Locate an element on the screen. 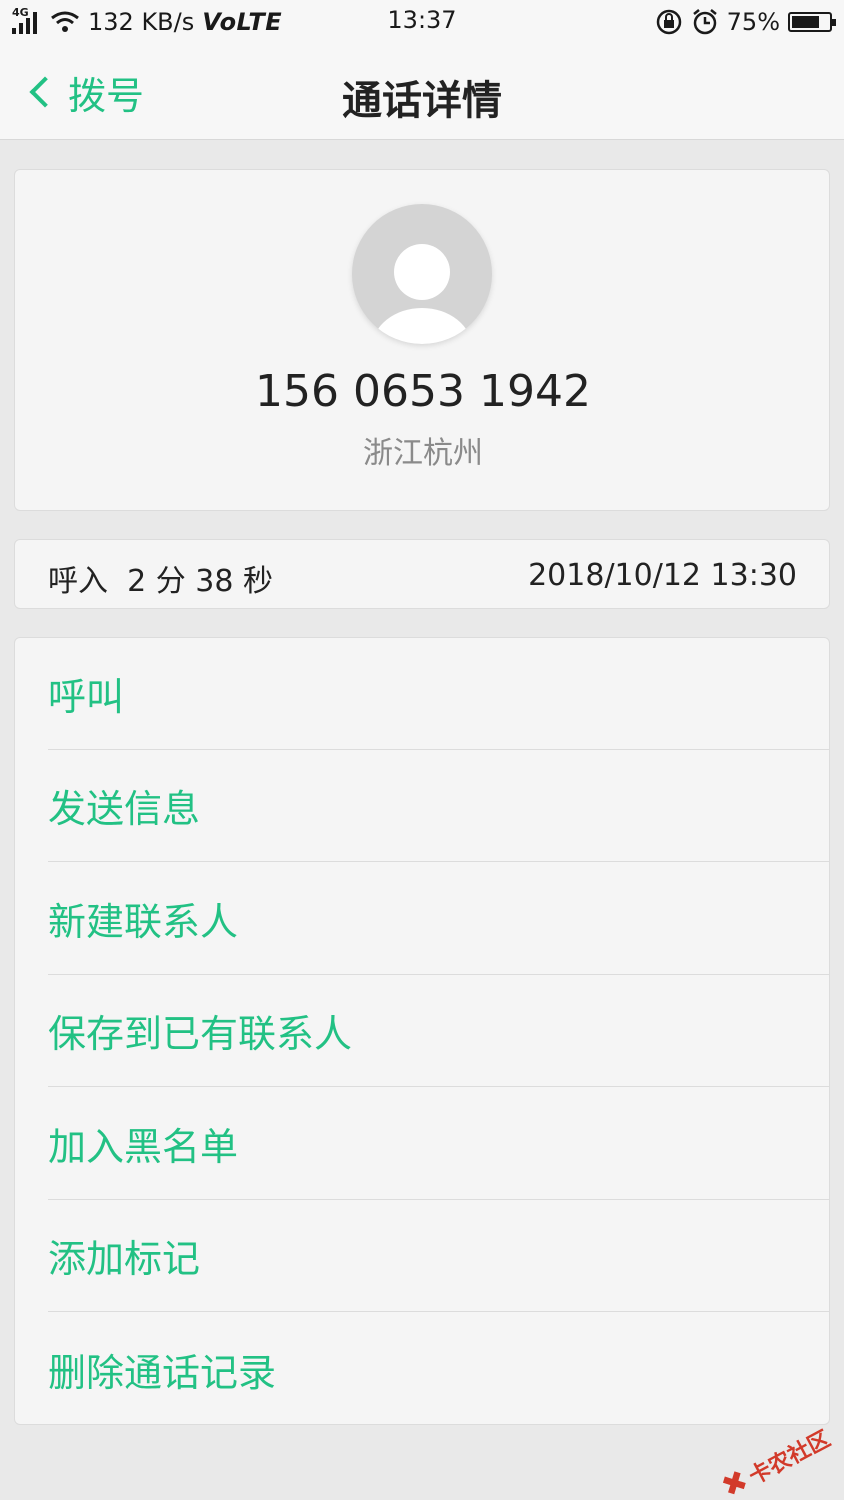  status-bar: 4G 132 KB/s VoLTE 13:37 75% is located at coordinates (422, 22).